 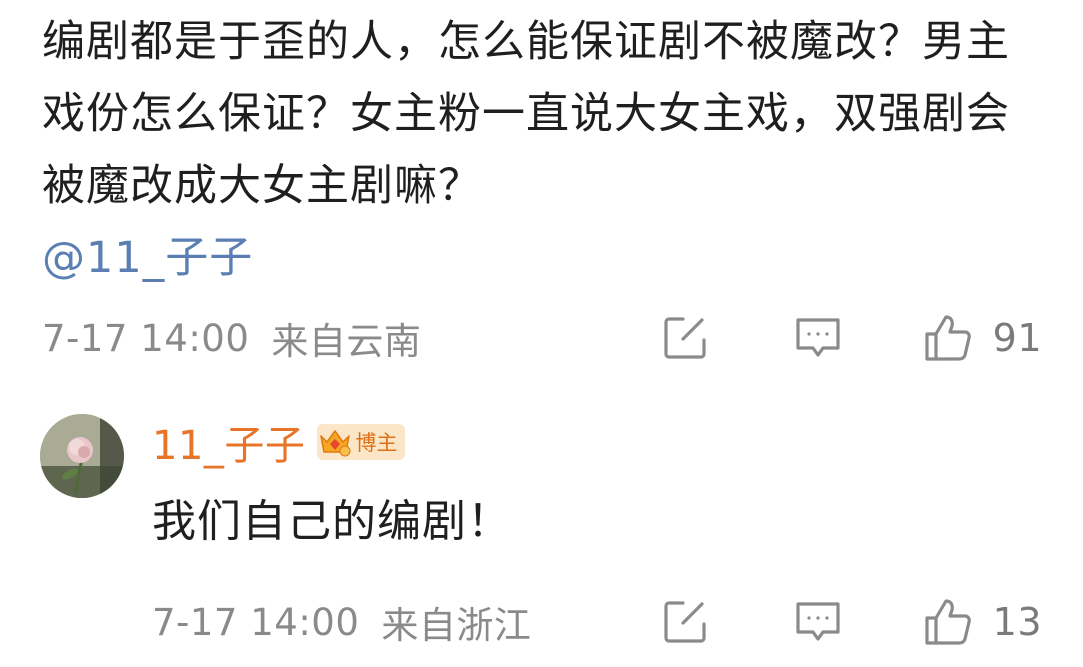 What do you see at coordinates (851, 622) in the screenshot?
I see `reply-actions: 13` at bounding box center [851, 622].